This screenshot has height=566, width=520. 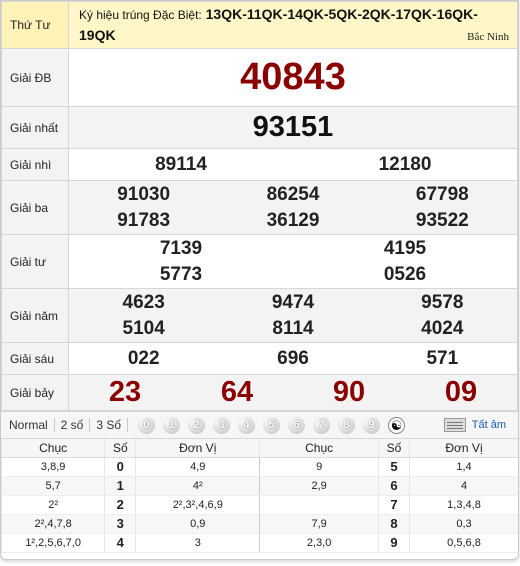 I want to click on prize-label-db: Giải ĐB, so click(x=35, y=77).